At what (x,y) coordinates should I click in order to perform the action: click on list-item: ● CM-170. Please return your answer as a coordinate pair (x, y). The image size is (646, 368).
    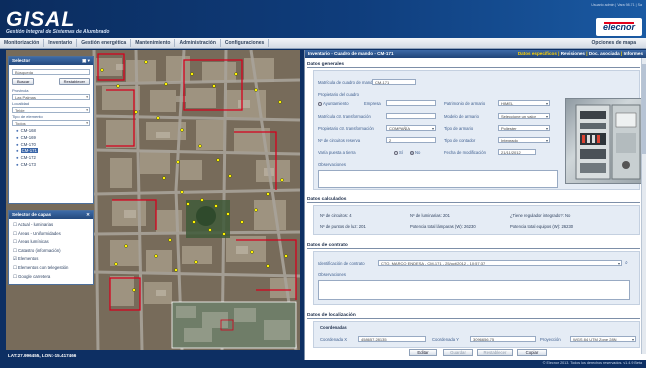
    Looking at the image, I should click on (54, 145).